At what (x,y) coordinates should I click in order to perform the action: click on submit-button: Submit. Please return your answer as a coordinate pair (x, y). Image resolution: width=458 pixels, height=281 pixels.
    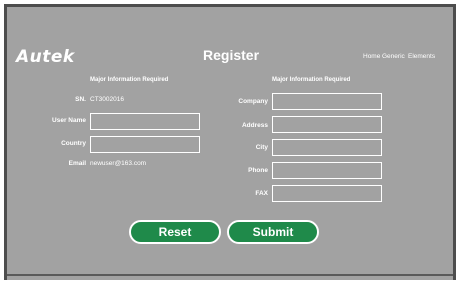
    Looking at the image, I should click on (273, 232).